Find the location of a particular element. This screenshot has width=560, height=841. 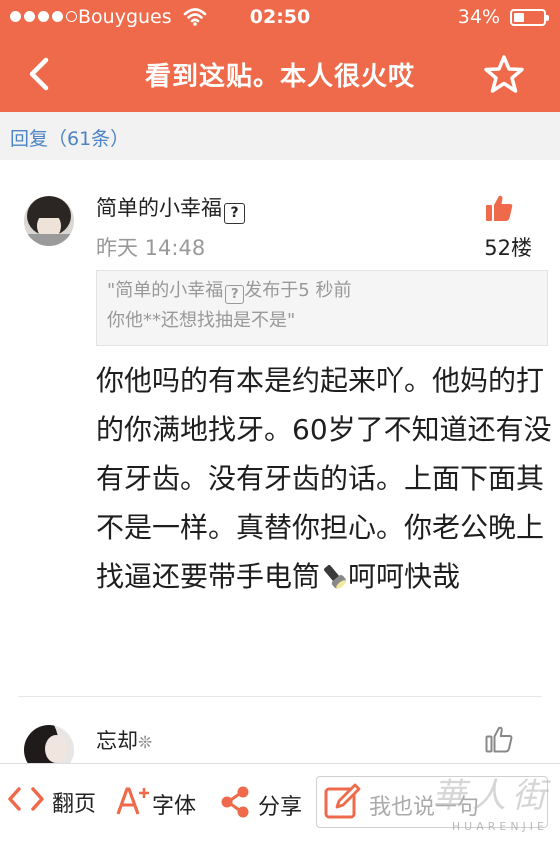

top-bar: Bouygues 02:50 34% 看到这贴。本人很火哎 is located at coordinates (280, 56).